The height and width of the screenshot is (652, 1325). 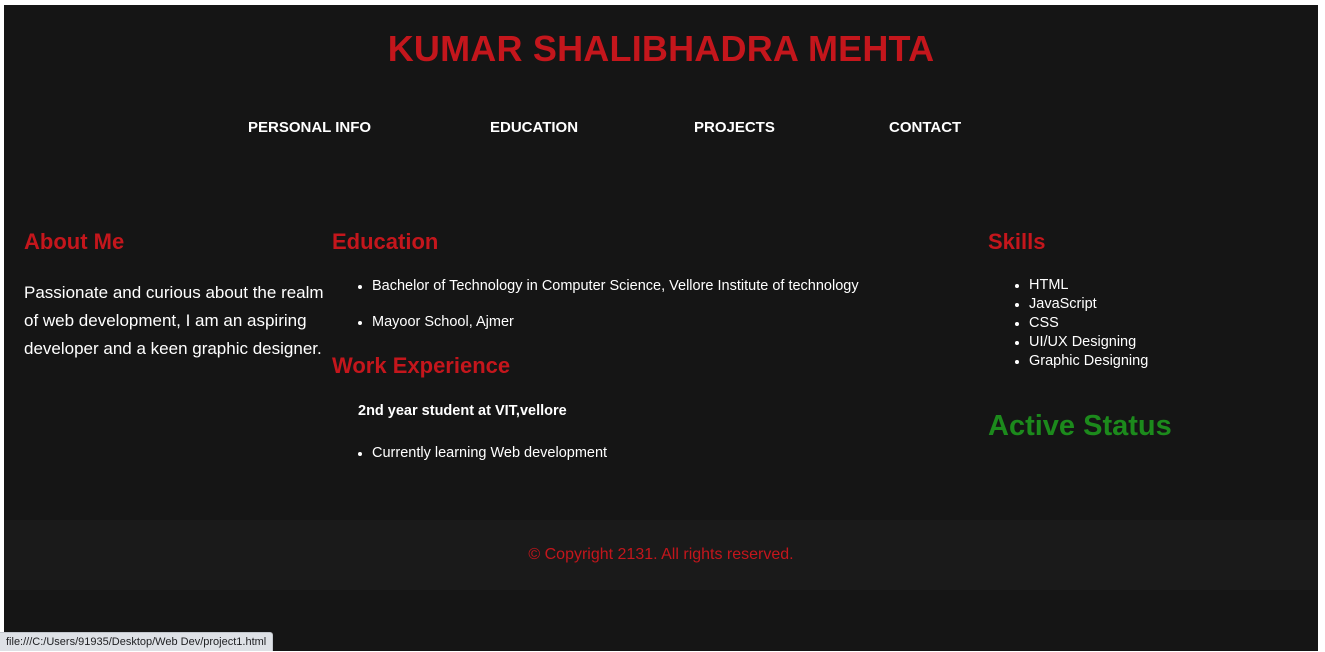 What do you see at coordinates (1017, 241) in the screenshot?
I see `skills-heading: Skills` at bounding box center [1017, 241].